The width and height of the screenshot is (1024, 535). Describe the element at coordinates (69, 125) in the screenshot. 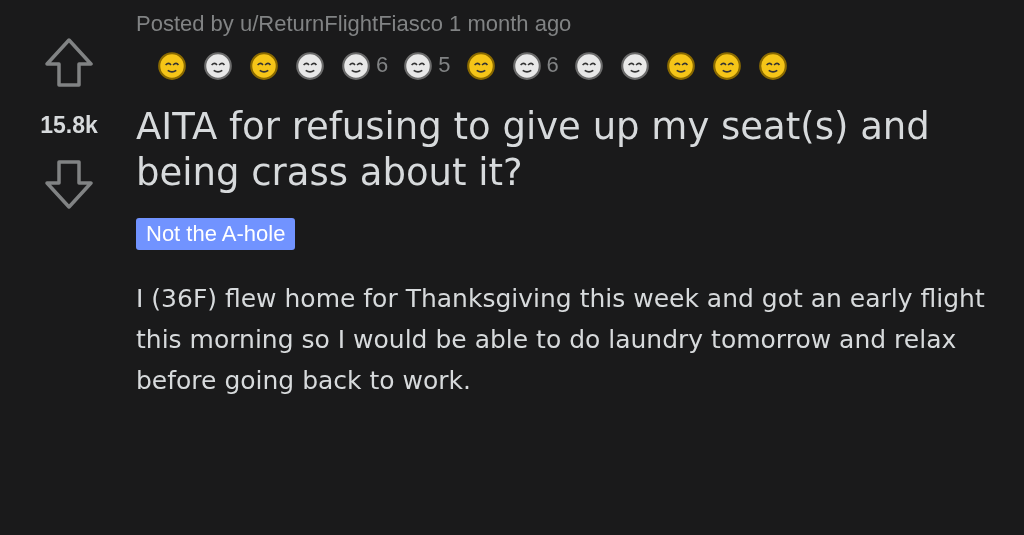

I see `vote-score: 15.8k` at that location.